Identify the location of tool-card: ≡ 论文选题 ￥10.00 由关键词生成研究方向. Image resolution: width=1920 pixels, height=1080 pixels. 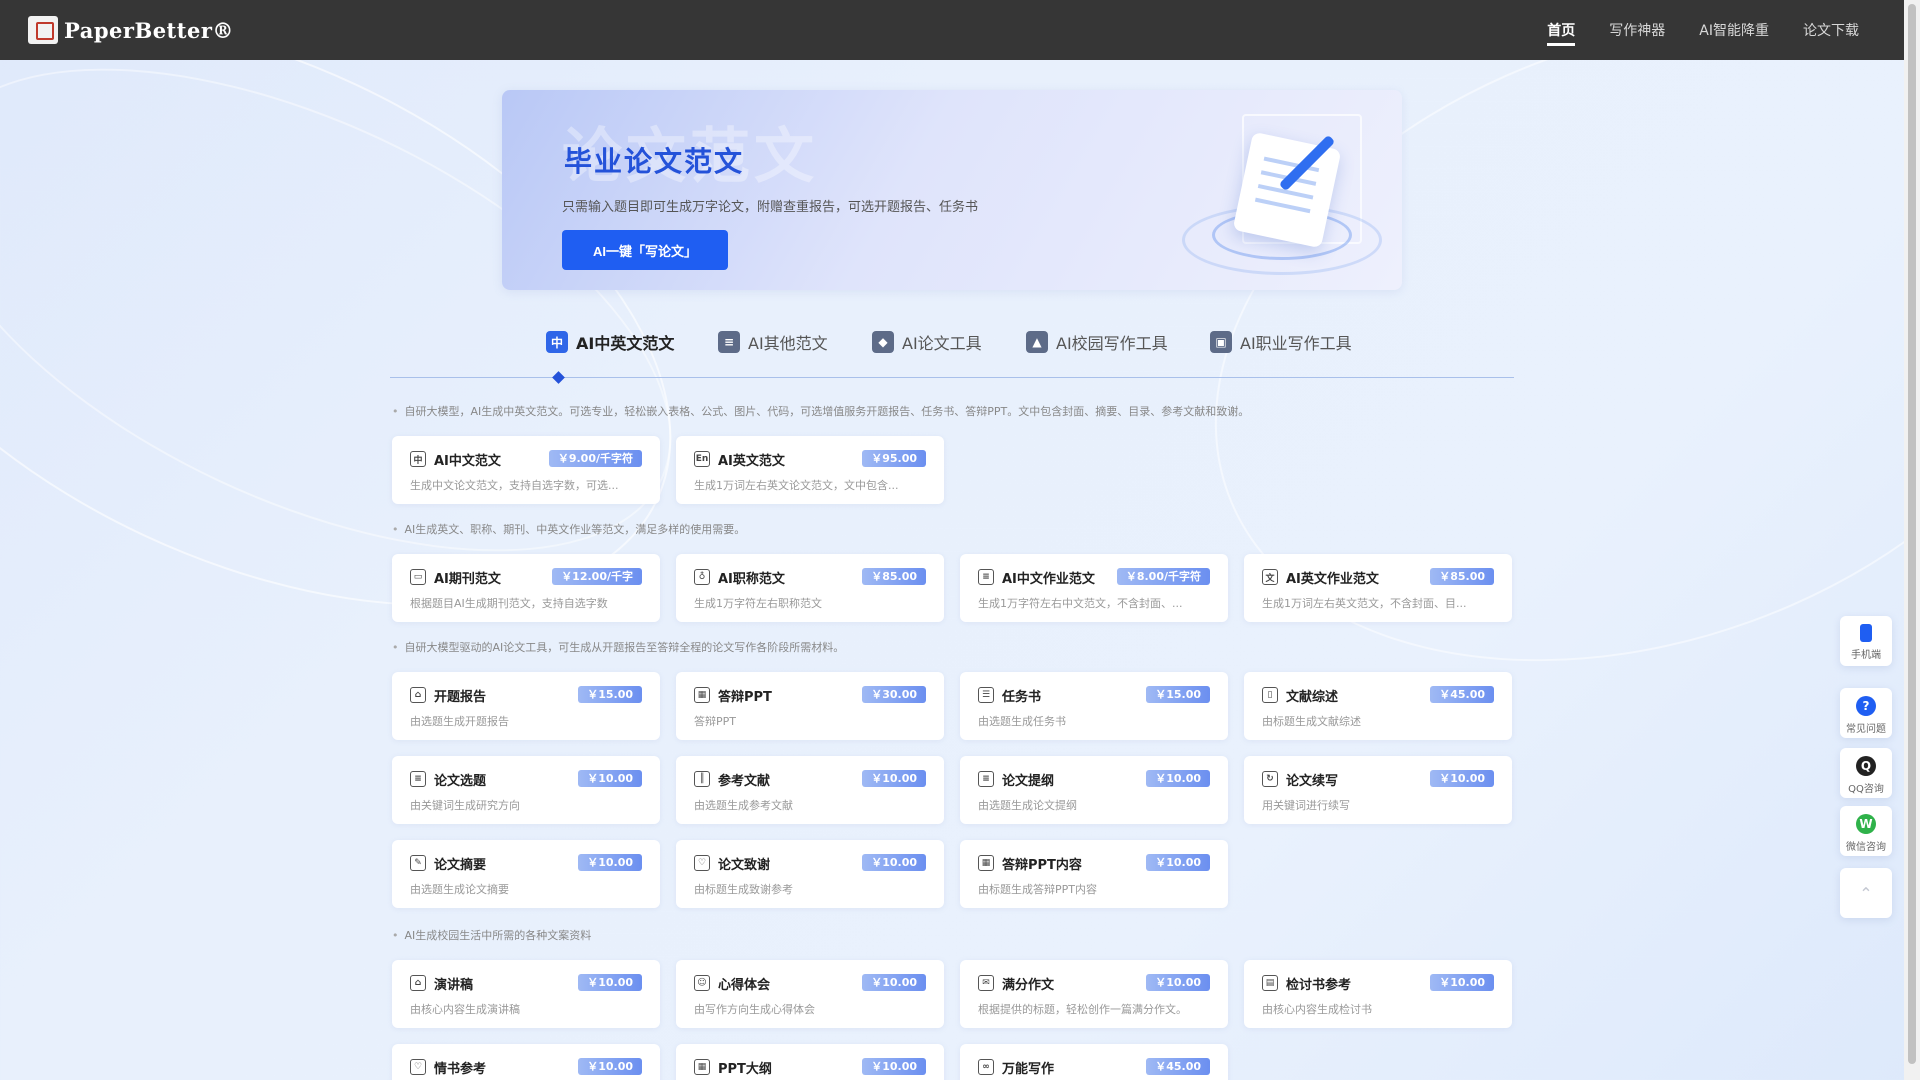
(526, 790).